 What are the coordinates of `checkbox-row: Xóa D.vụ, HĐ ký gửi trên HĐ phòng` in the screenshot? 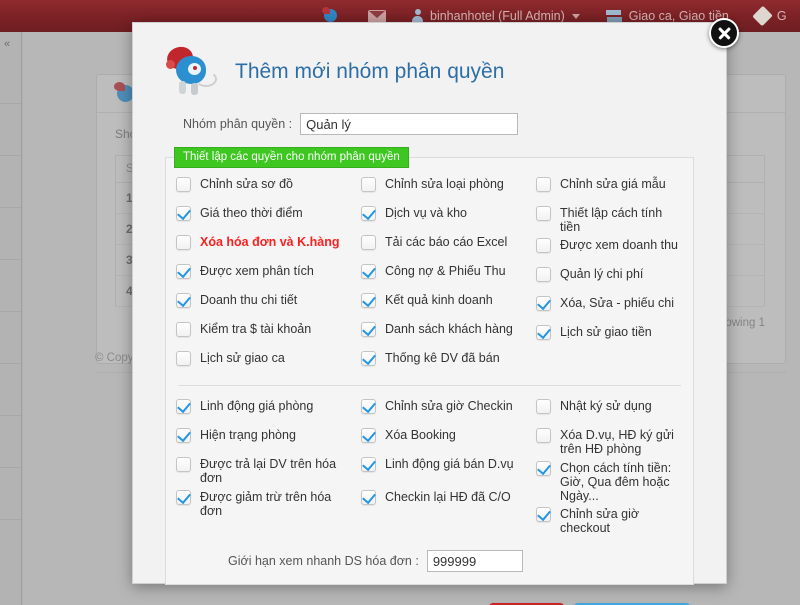 It's located at (609, 441).